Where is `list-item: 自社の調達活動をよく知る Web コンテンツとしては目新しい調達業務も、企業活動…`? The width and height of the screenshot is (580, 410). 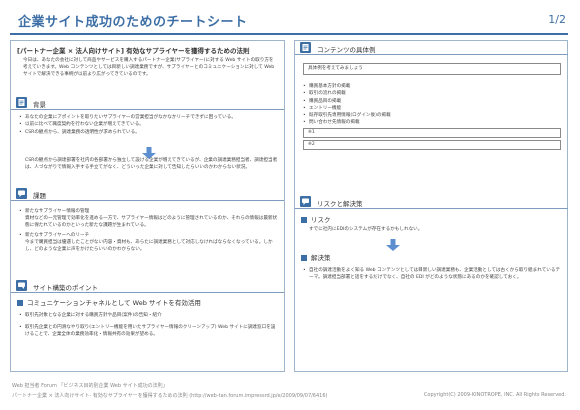 list-item: 自社の調達活動をよく知る Web コンテンツとしては目新しい調達業務も、企業活動… is located at coordinates (433, 275).